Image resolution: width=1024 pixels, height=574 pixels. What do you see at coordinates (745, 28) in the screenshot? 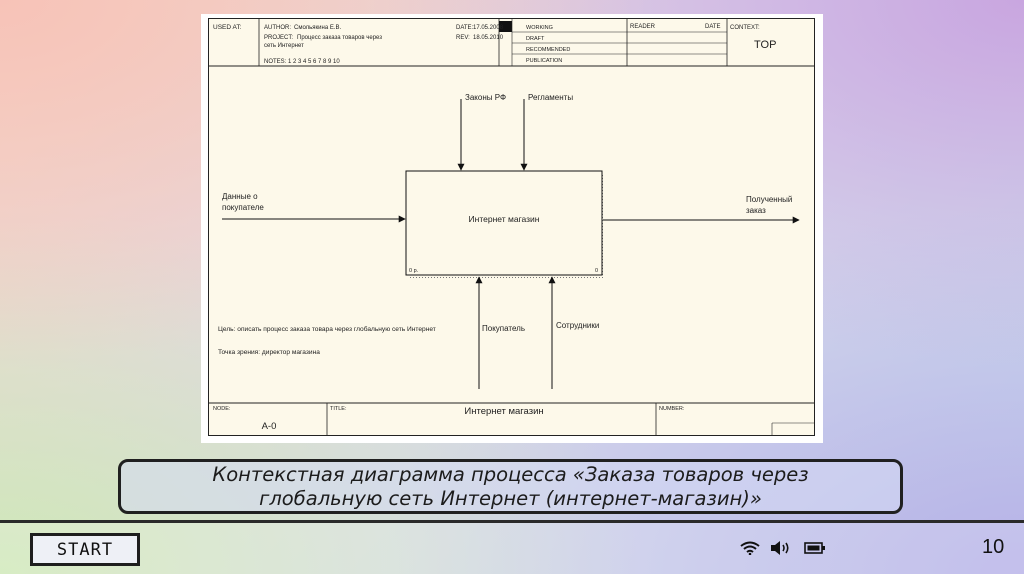
I see `context-label: CONTEXT:` at bounding box center [745, 28].